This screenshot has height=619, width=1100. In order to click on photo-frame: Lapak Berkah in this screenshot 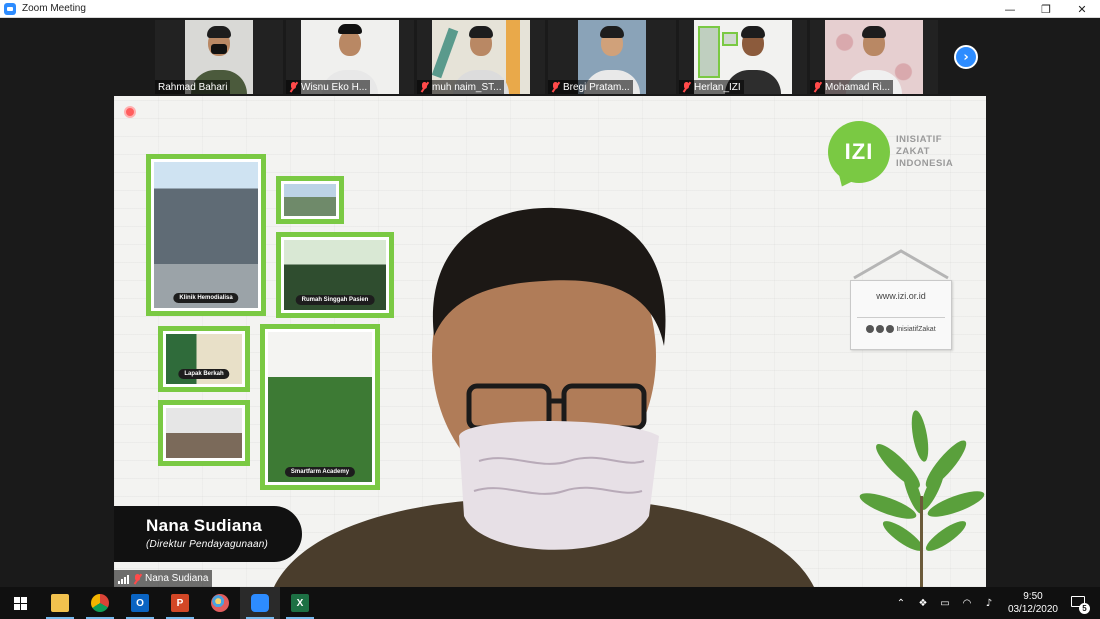, I will do `click(204, 359)`.